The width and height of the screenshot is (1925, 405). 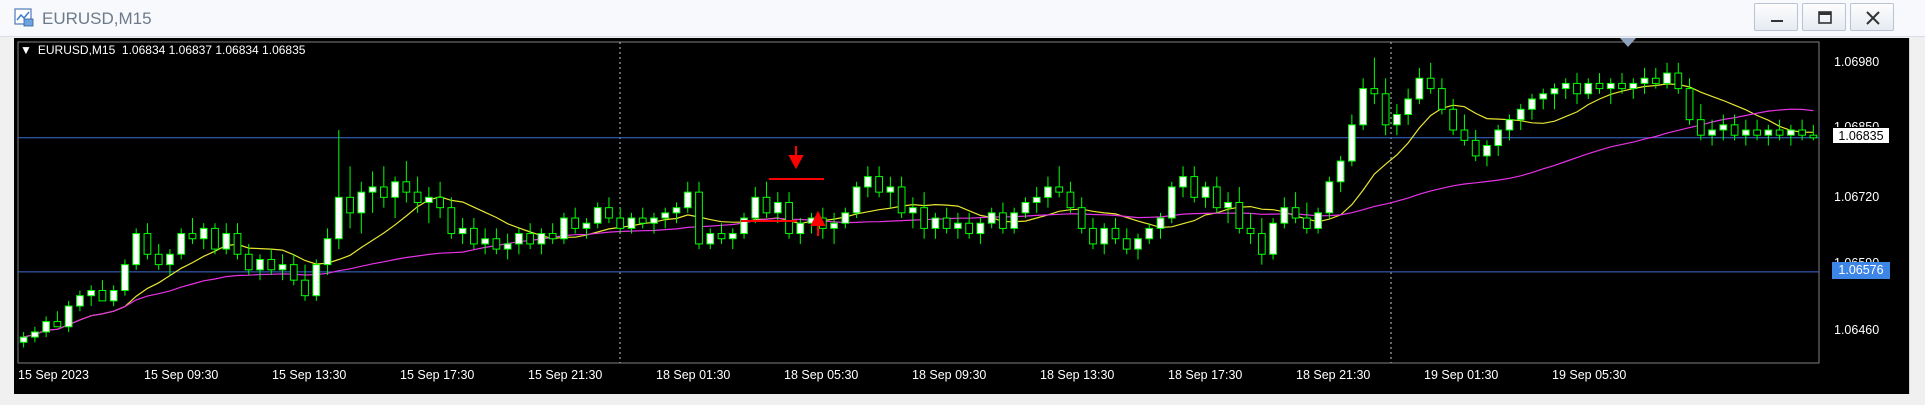 What do you see at coordinates (796, 158) in the screenshot?
I see `arrow-down-icon` at bounding box center [796, 158].